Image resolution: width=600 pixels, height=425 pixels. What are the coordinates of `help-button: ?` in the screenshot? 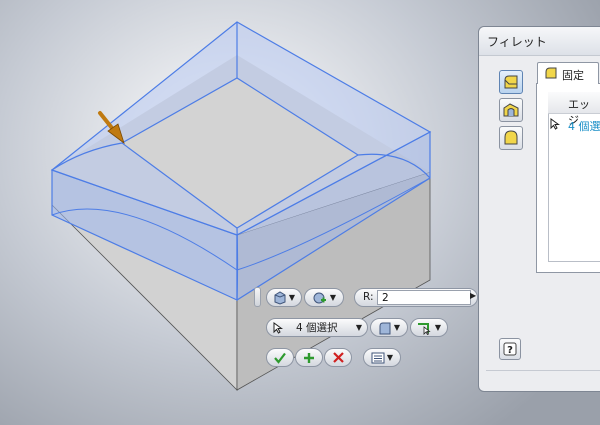 It's located at (510, 349).